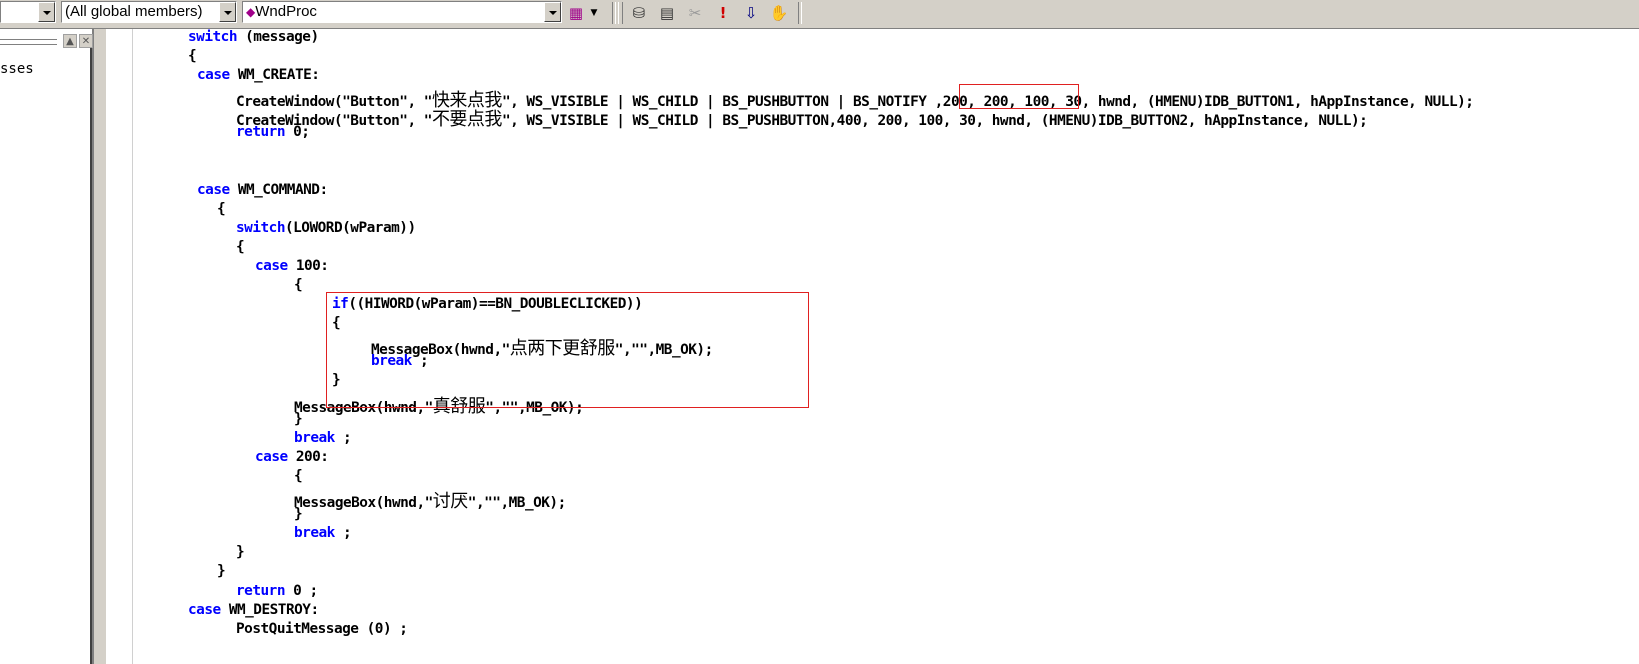  What do you see at coordinates (119, 346) in the screenshot?
I see `editor-gutter` at bounding box center [119, 346].